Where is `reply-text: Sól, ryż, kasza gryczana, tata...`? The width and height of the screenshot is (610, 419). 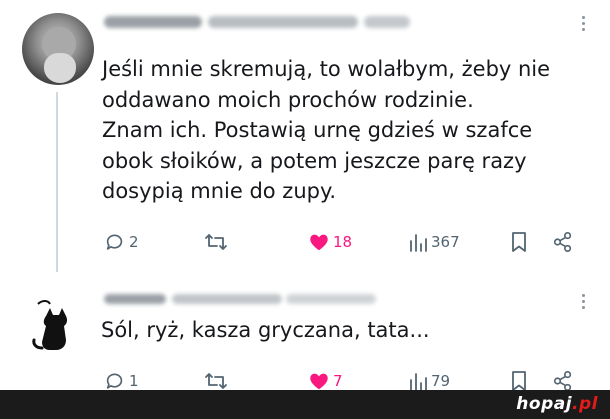 reply-text: Sól, ryż, kasza gryczana, tata... is located at coordinates (265, 330).